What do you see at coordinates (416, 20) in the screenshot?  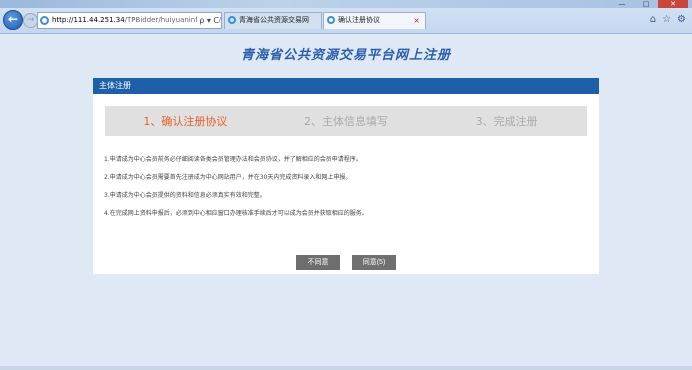 I see `close-tab-icon: ×` at bounding box center [416, 20].